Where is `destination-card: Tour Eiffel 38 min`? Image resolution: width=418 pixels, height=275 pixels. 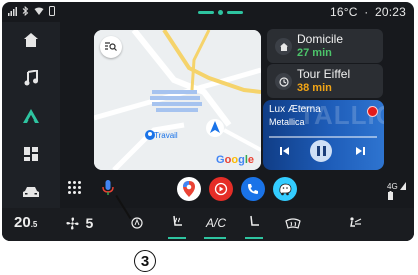 destination-card: Tour Eiffel 38 min is located at coordinates (325, 81).